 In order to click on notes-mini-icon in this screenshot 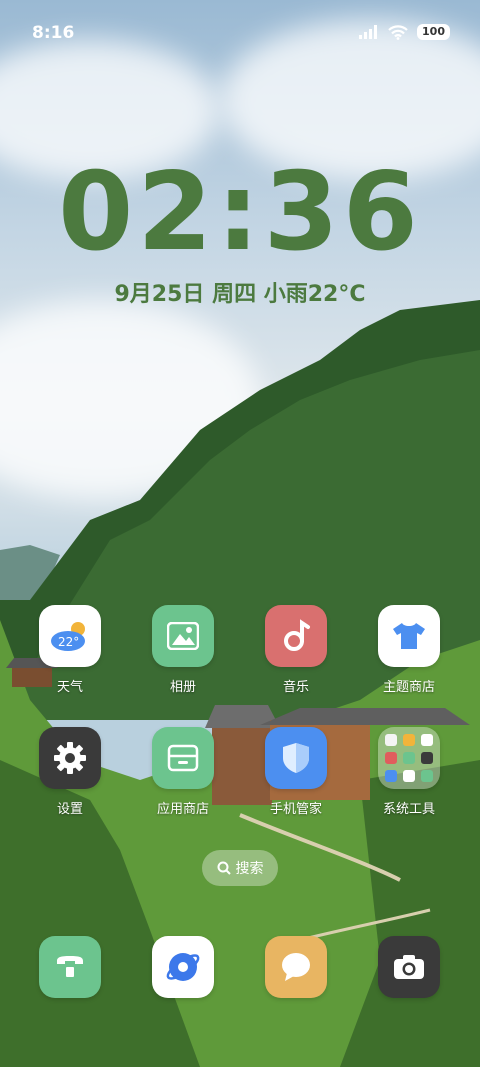, I will do `click(427, 740)`.